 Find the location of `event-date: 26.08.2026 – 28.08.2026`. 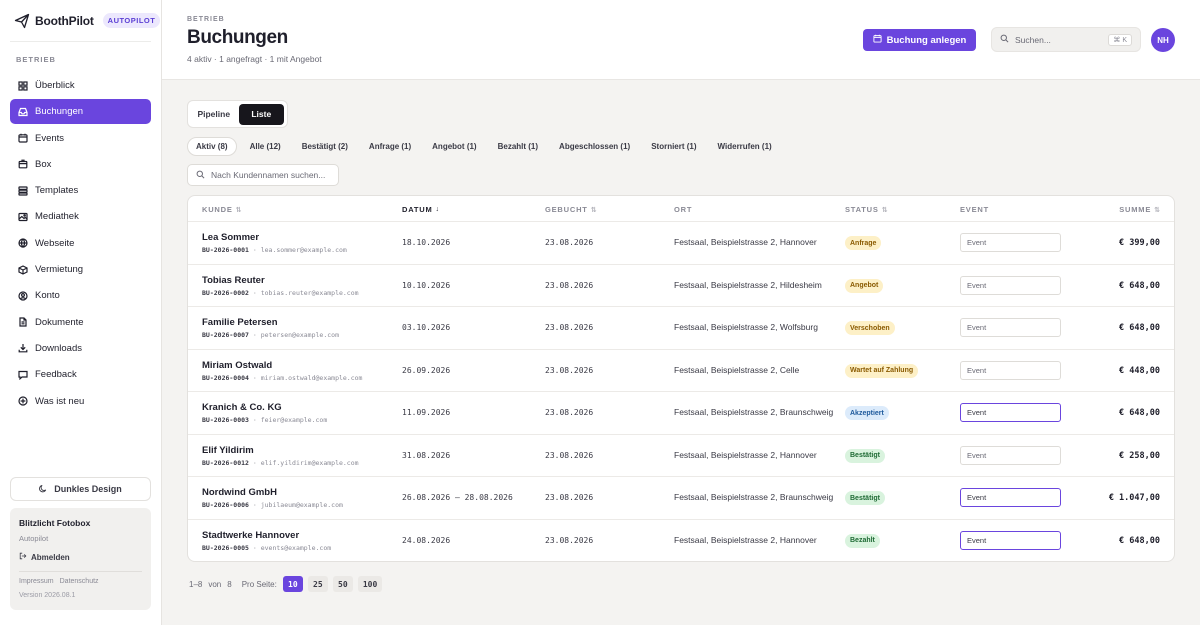

event-date: 26.08.2026 – 28.08.2026 is located at coordinates (457, 497).